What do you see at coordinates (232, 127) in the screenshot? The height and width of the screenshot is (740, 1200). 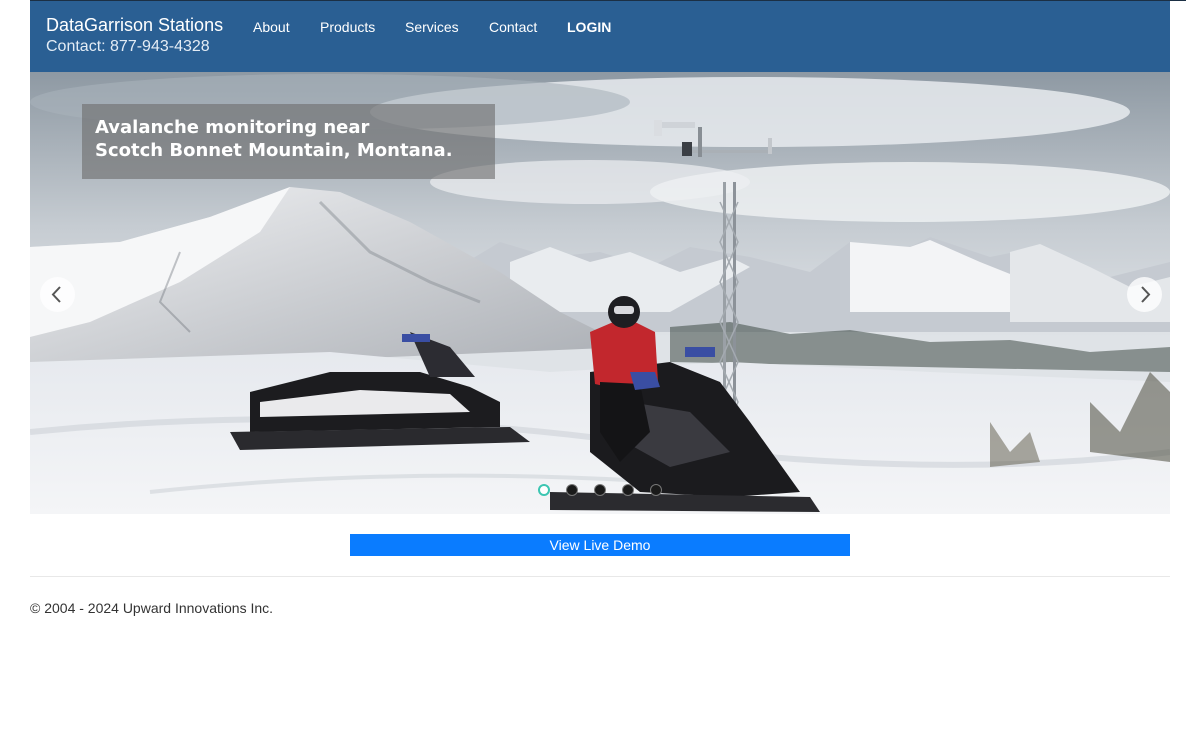 I see `caption-line-1: Avalanche monitoring near` at bounding box center [232, 127].